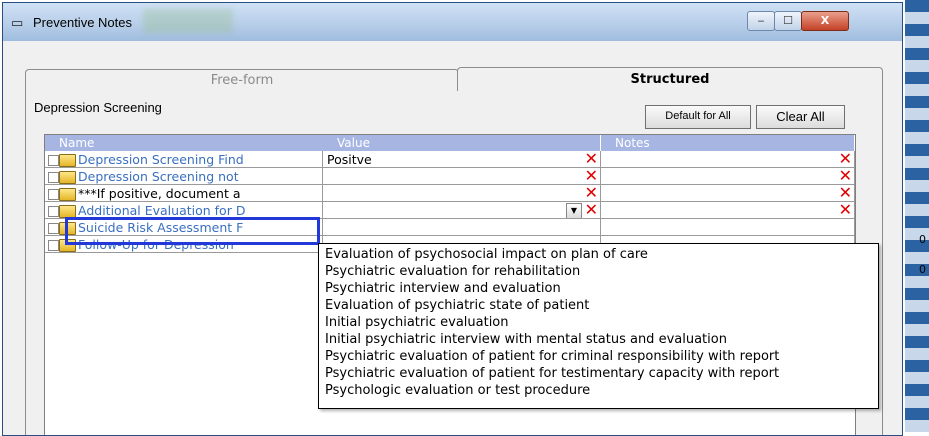 The image size is (929, 436). I want to click on column-header-value: Value, so click(462, 143).